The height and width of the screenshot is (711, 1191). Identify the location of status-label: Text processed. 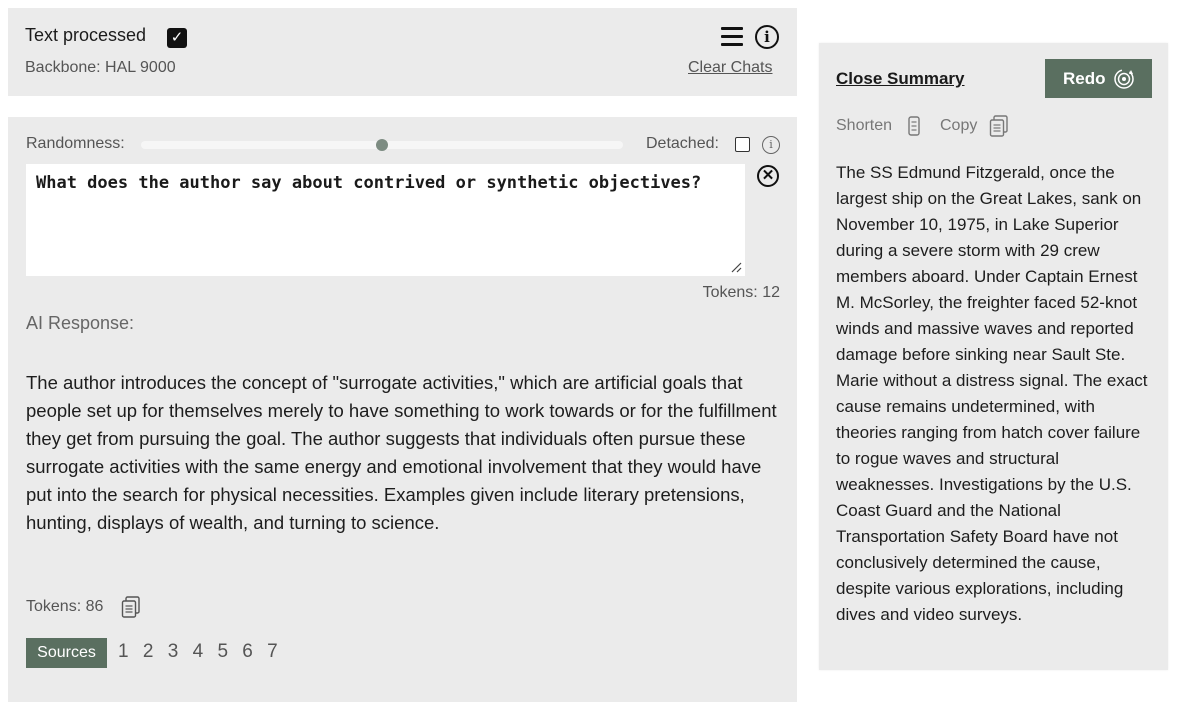
(86, 35).